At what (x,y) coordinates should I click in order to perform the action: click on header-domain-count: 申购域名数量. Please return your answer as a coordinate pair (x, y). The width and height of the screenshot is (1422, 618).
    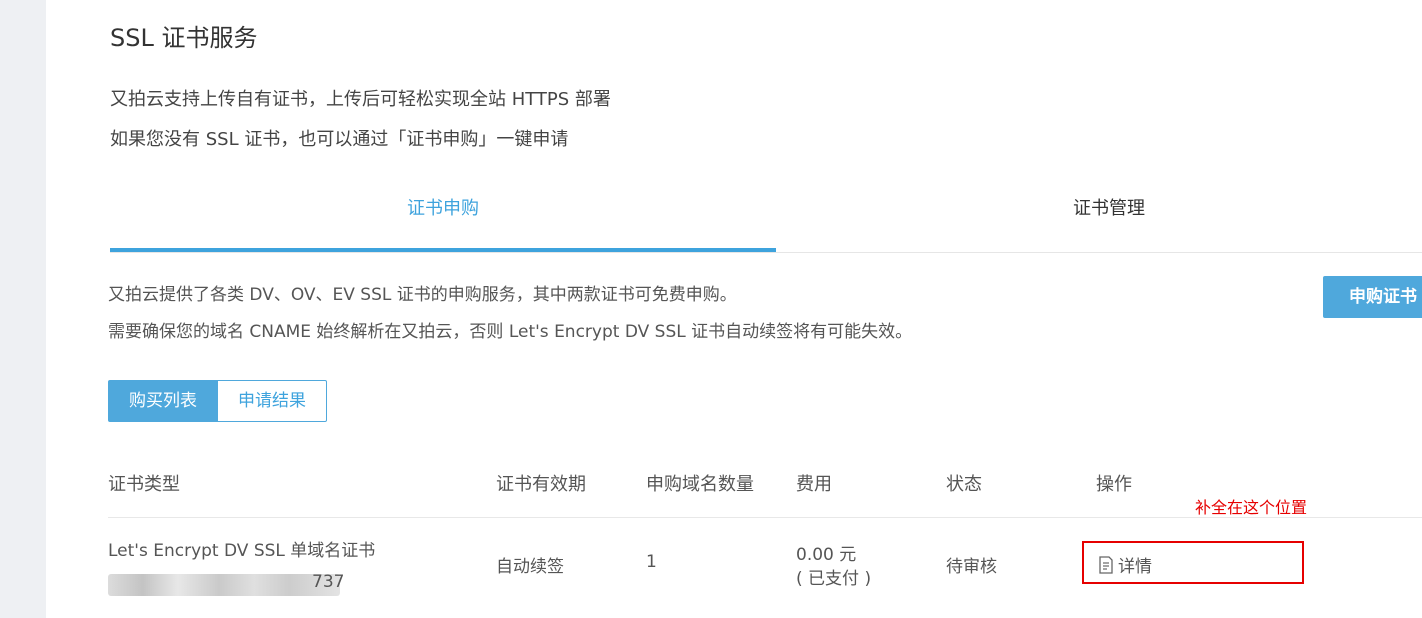
    Looking at the image, I should click on (700, 484).